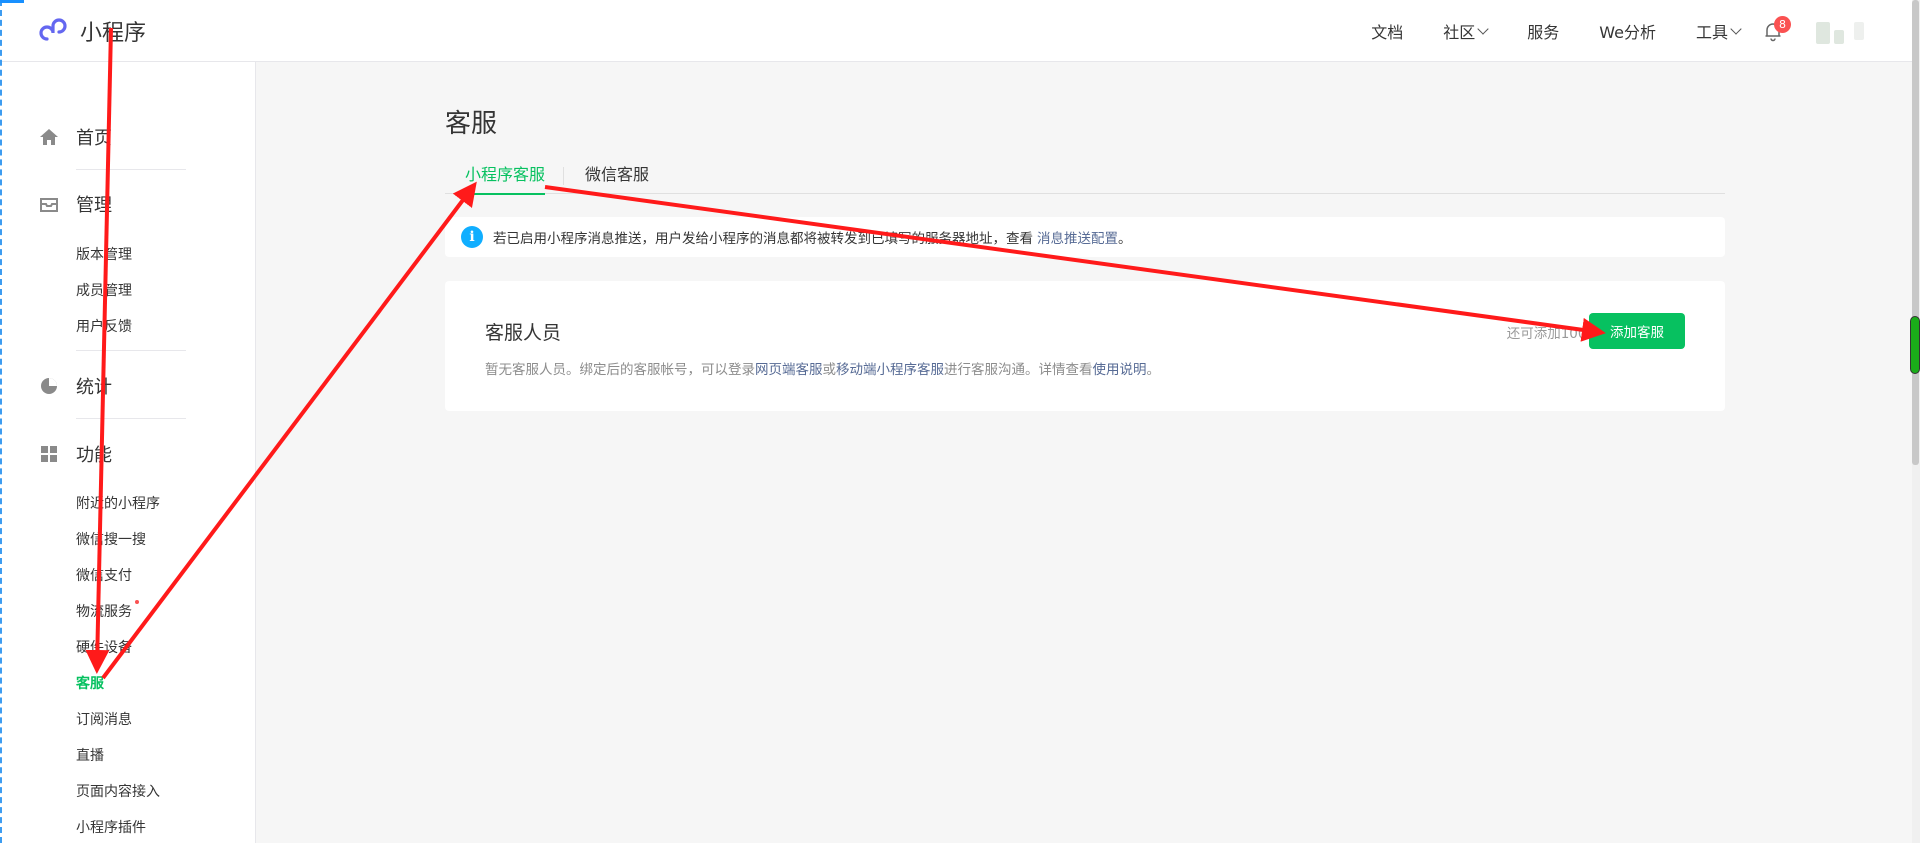 The width and height of the screenshot is (1920, 843). I want to click on left-dashed-edge, so click(1, 421).